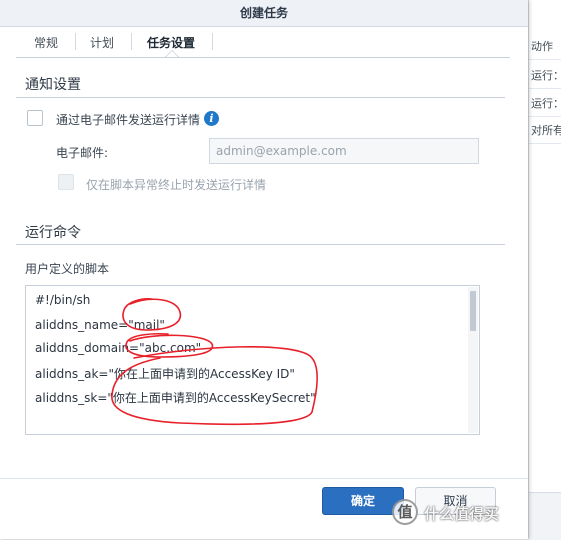 This screenshot has width=561, height=540. Describe the element at coordinates (473, 311) in the screenshot. I see `scrollbar-thumb` at that location.